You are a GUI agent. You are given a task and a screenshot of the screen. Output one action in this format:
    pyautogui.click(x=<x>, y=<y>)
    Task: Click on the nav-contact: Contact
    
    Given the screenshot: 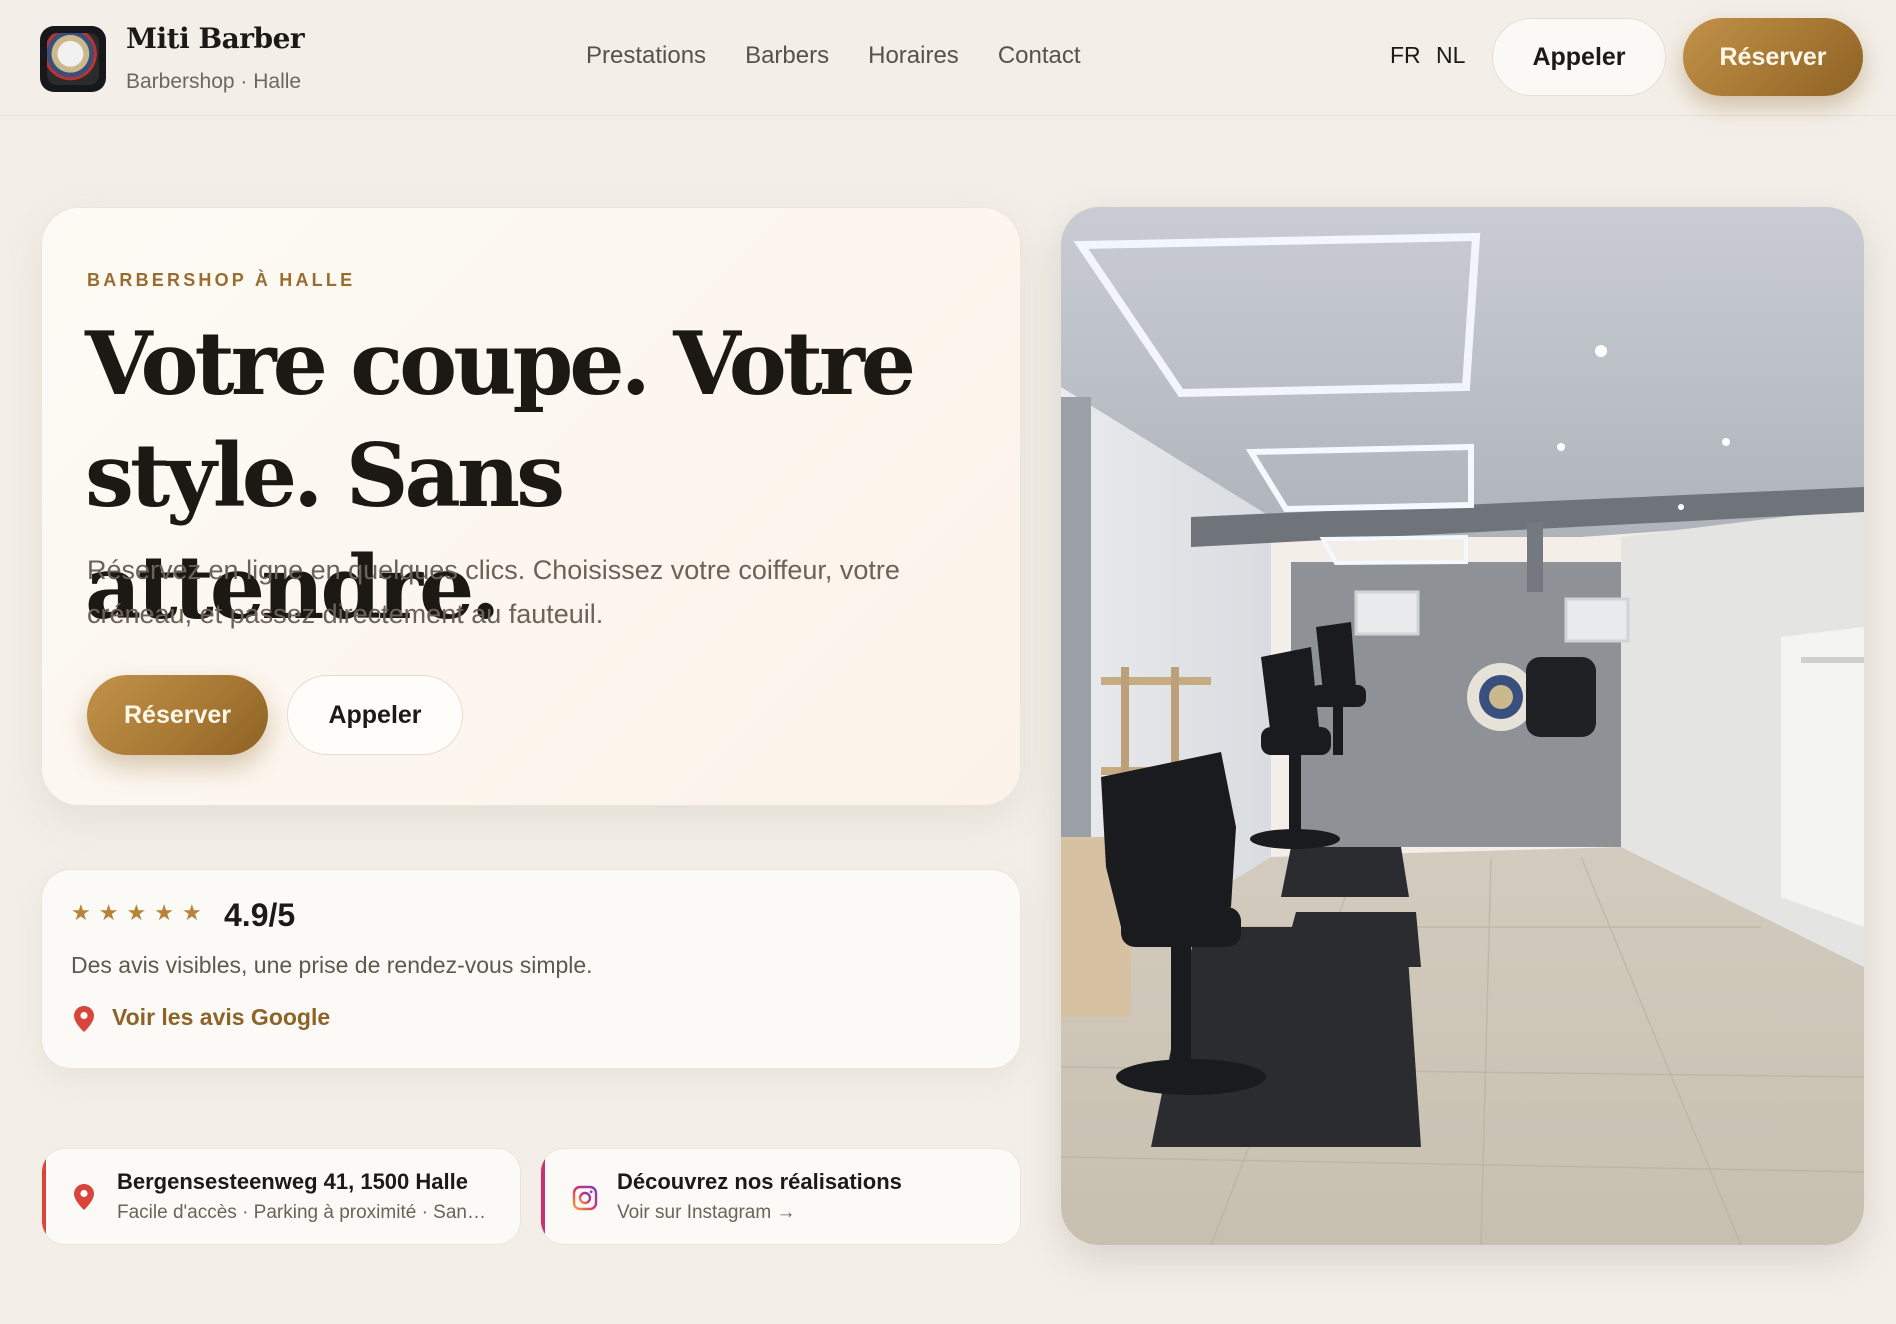 What is the action you would take?
    pyautogui.click(x=1039, y=56)
    